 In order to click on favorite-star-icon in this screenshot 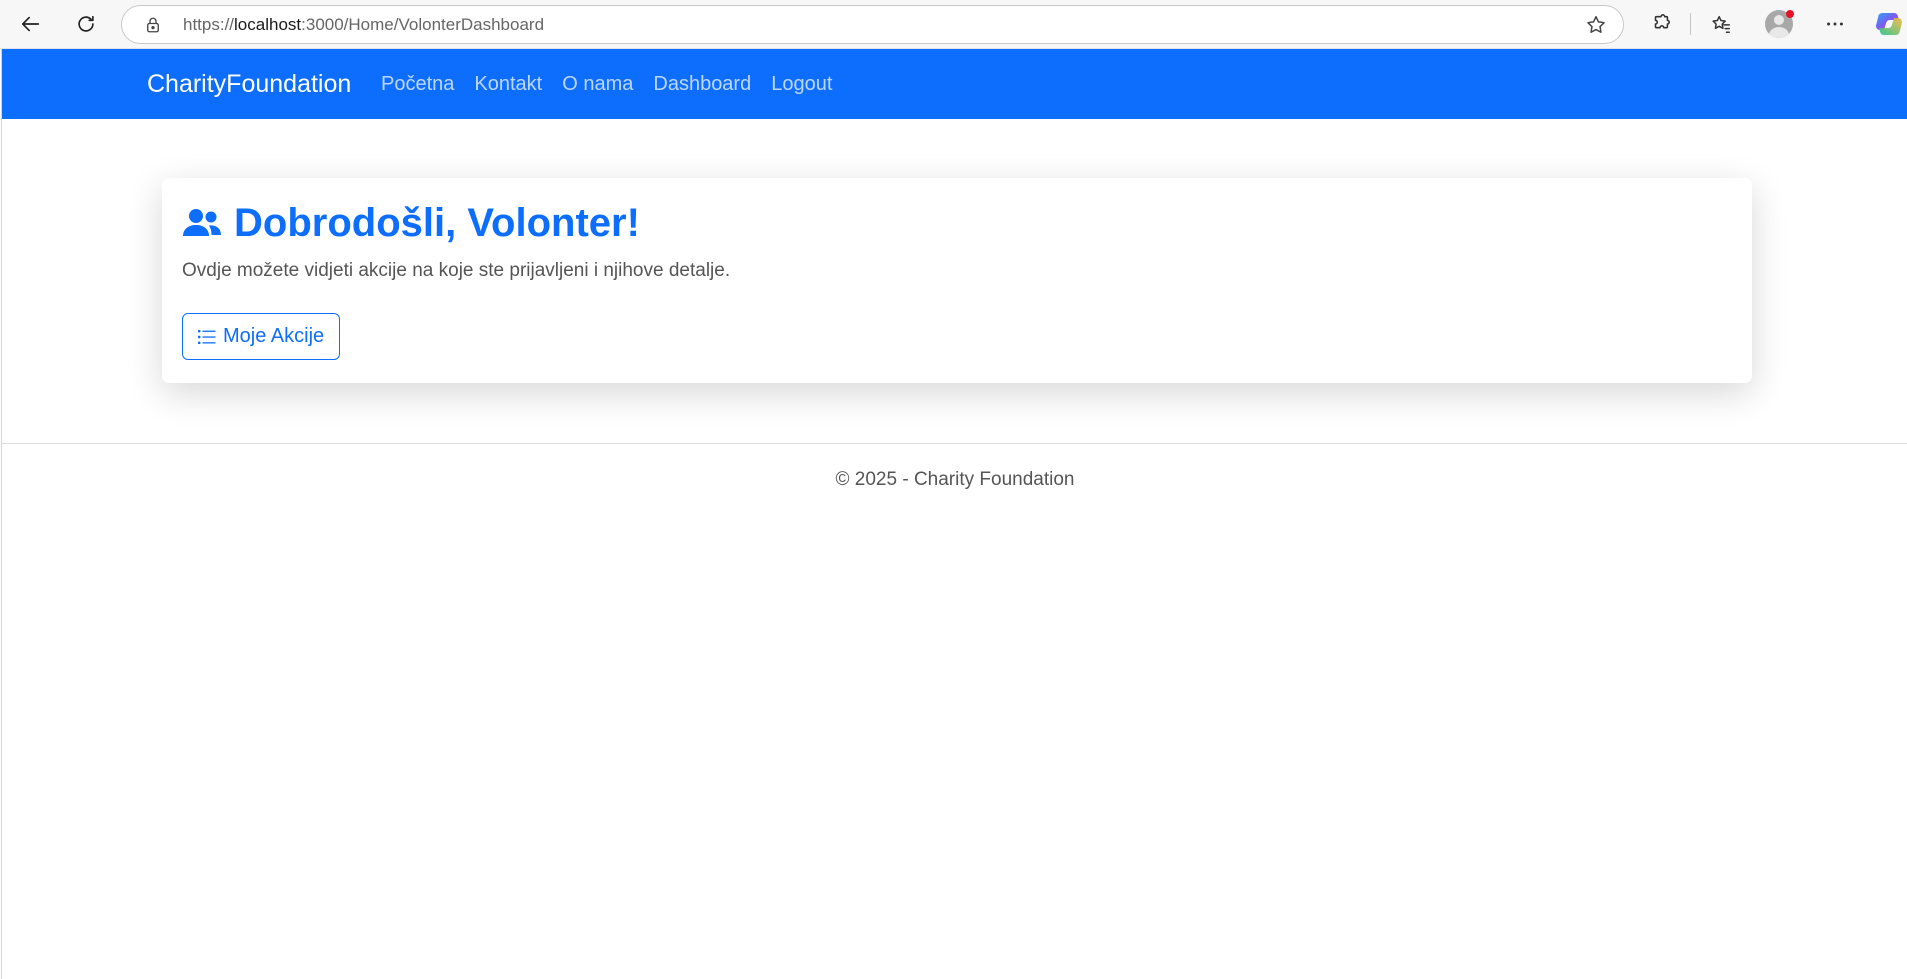, I will do `click(1596, 25)`.